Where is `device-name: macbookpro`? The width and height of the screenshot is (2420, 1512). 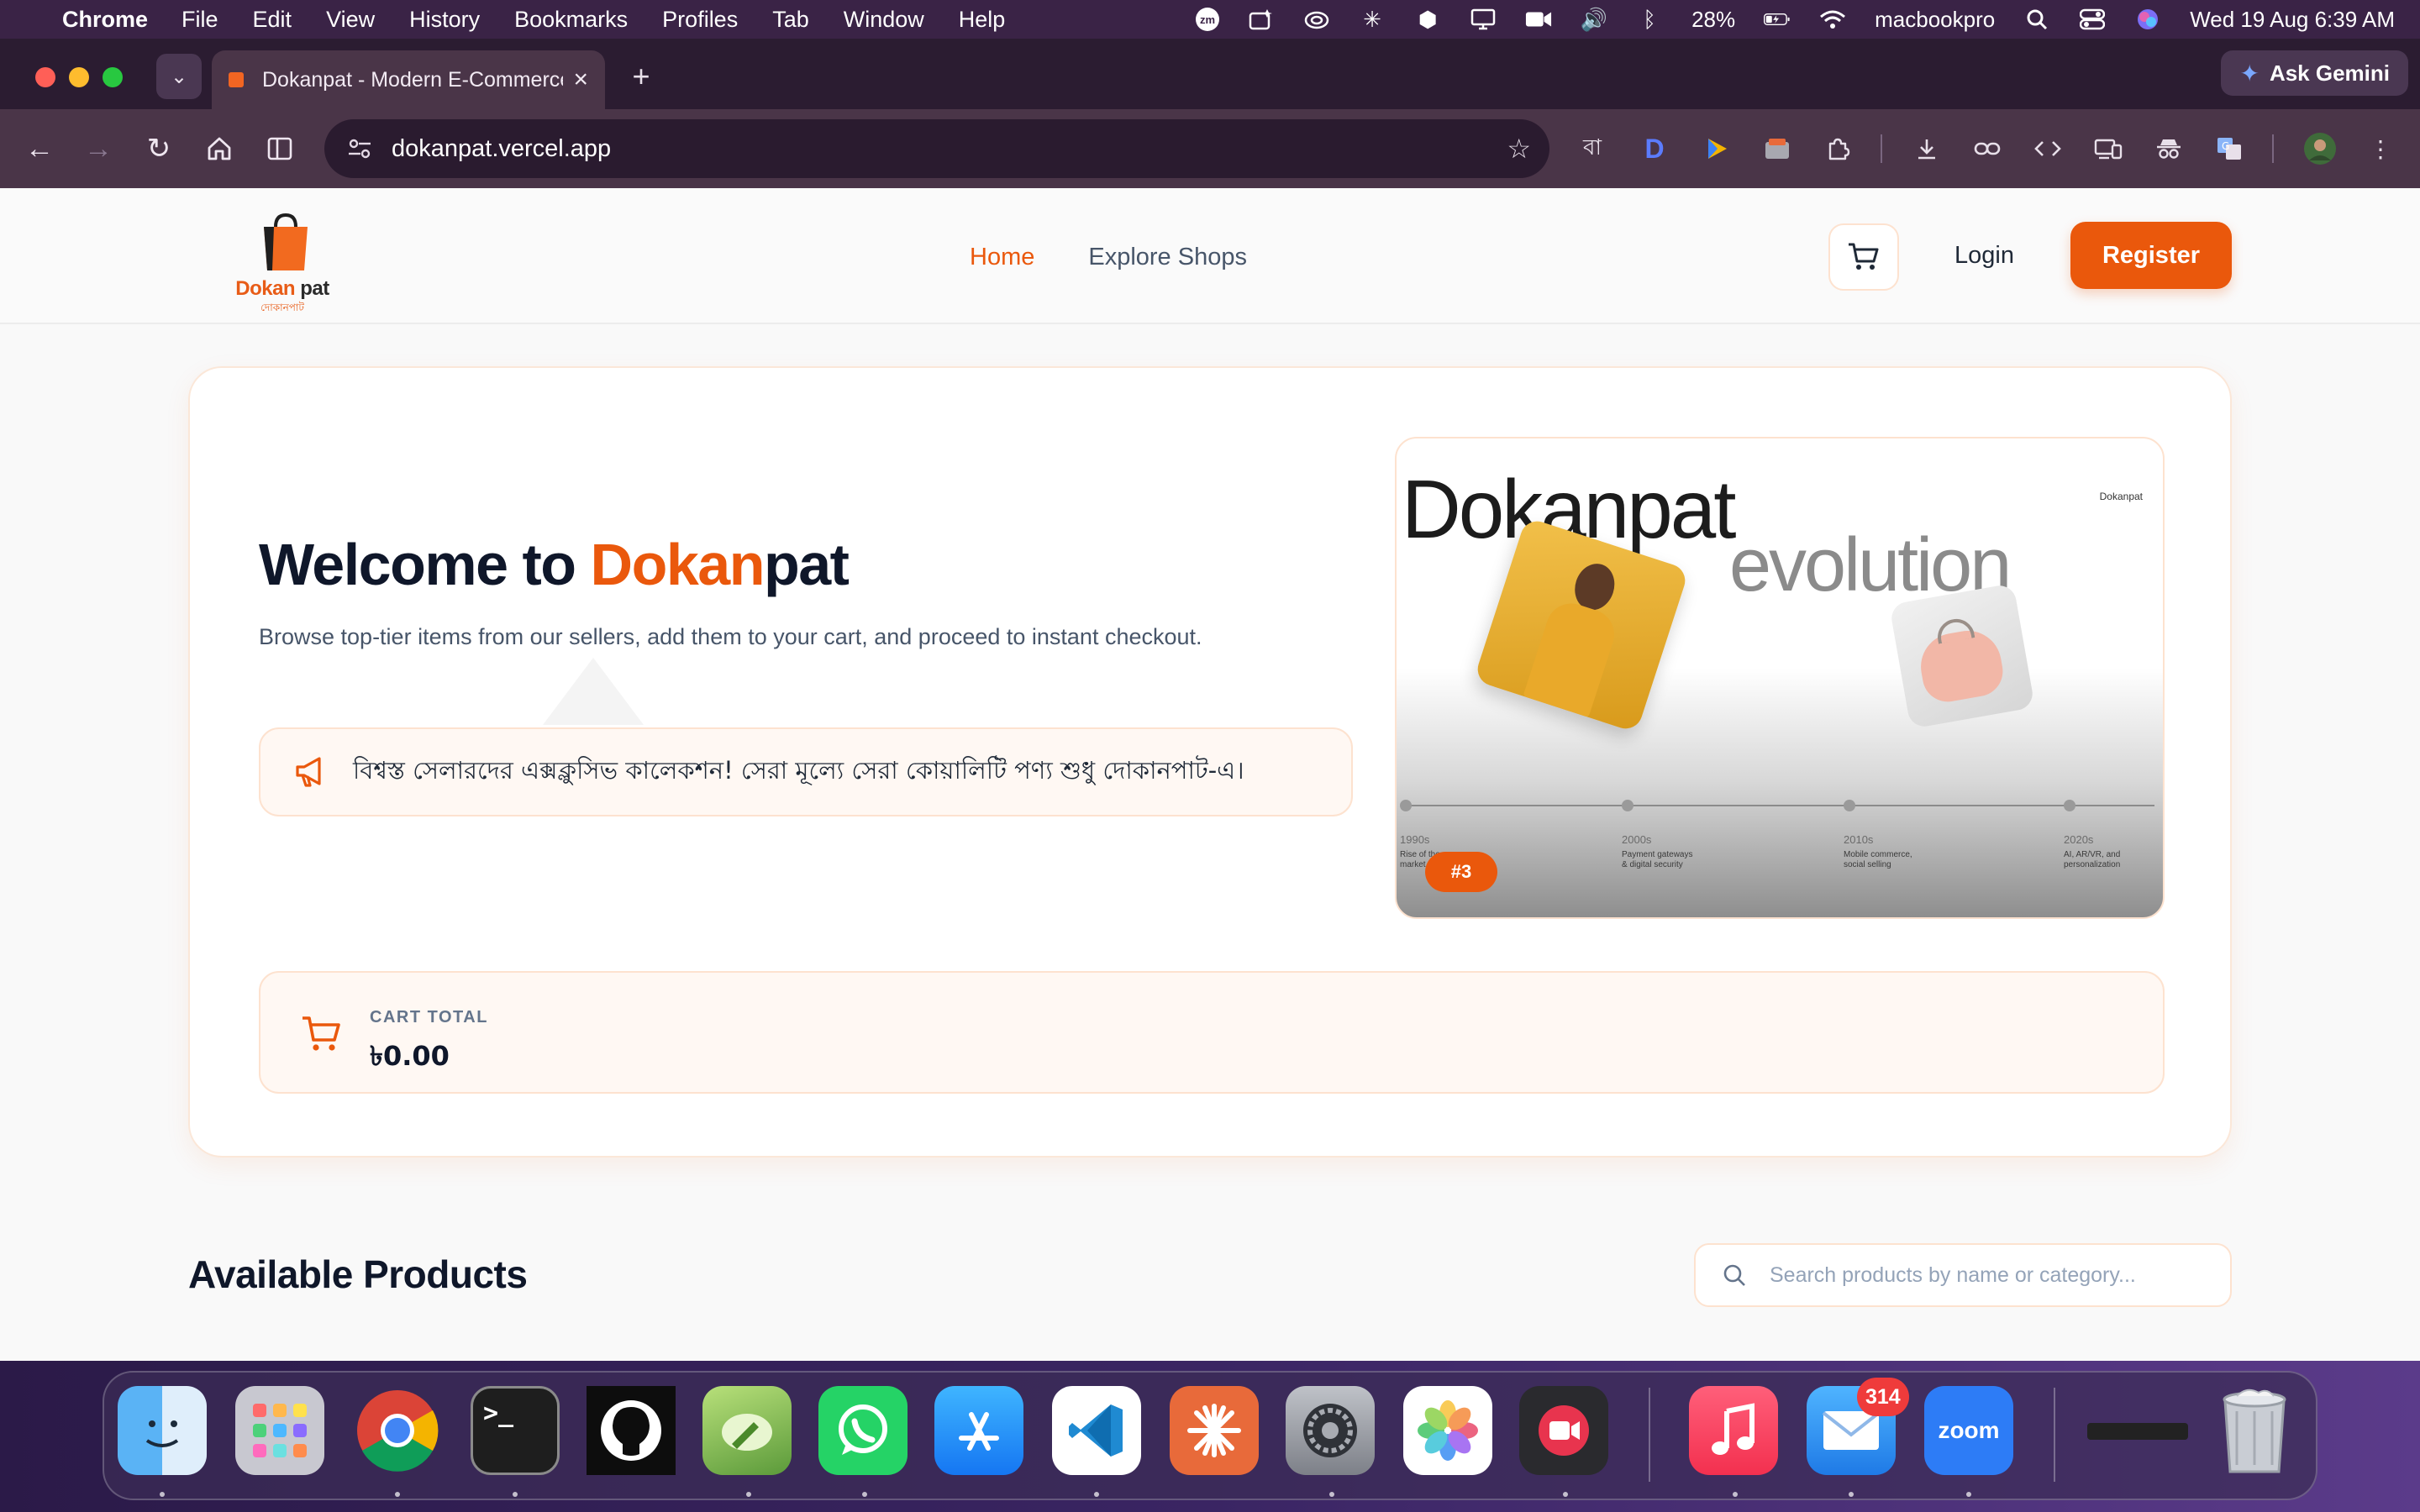 device-name: macbookpro is located at coordinates (1935, 20).